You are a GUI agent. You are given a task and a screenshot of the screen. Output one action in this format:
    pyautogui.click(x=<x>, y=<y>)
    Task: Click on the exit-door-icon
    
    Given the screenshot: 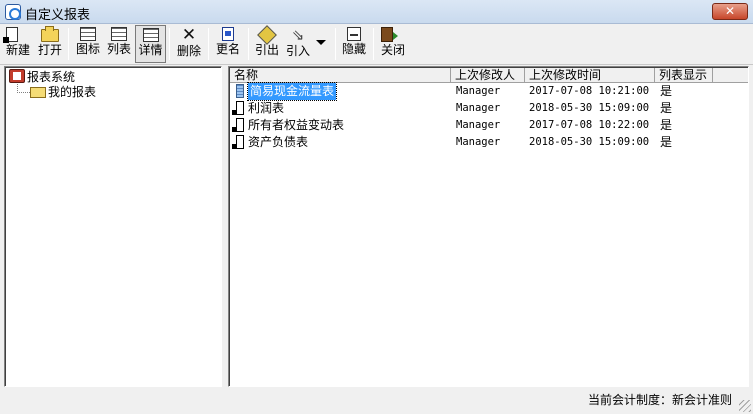 What is the action you would take?
    pyautogui.click(x=389, y=34)
    